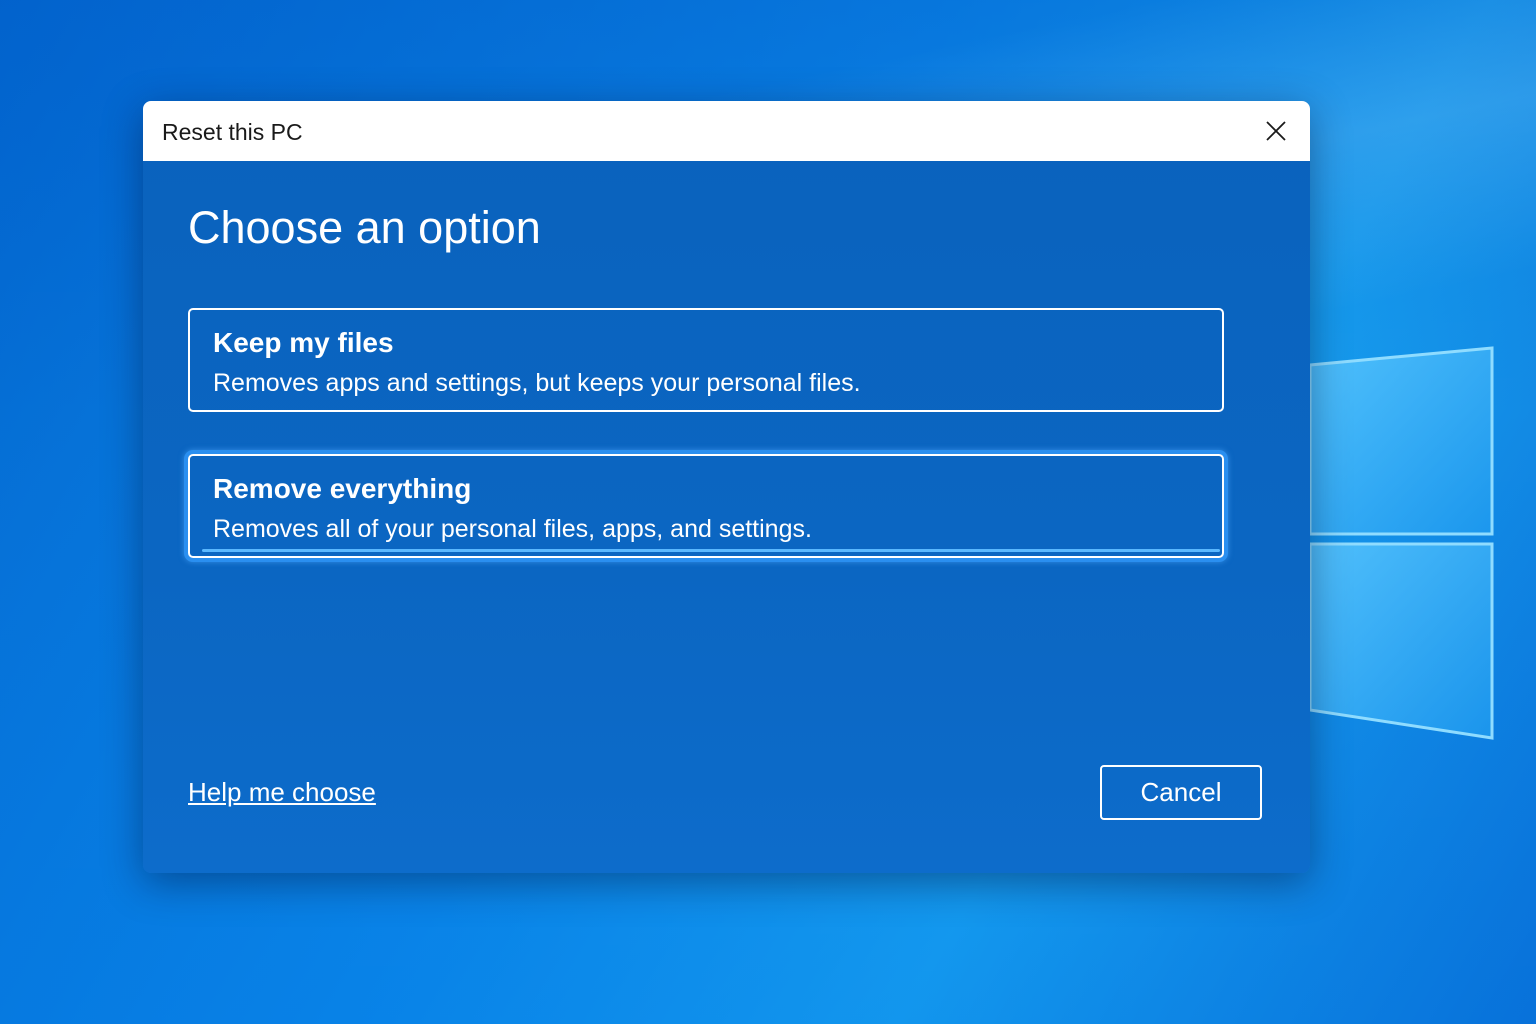 This screenshot has height=1024, width=1536. Describe the element at coordinates (303, 342) in the screenshot. I see `option-title: Keep my files` at that location.